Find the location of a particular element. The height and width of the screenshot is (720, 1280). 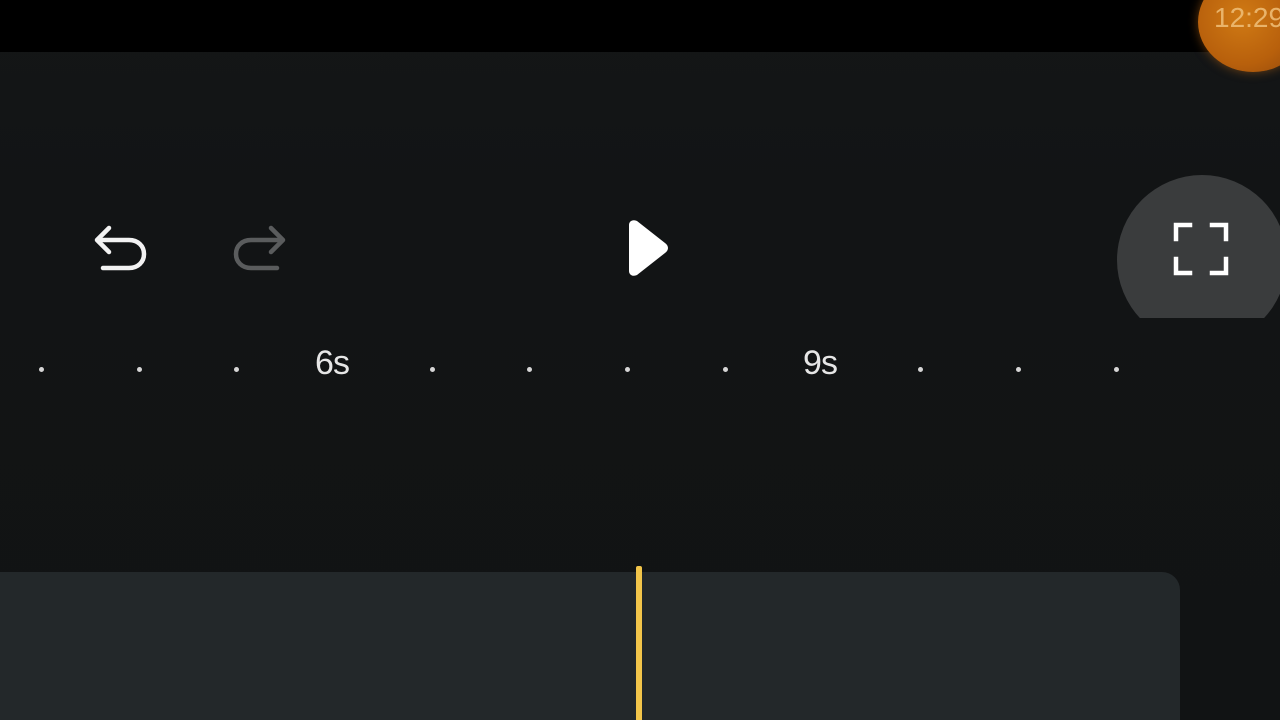

redo-arrow-icon is located at coordinates (259, 249).